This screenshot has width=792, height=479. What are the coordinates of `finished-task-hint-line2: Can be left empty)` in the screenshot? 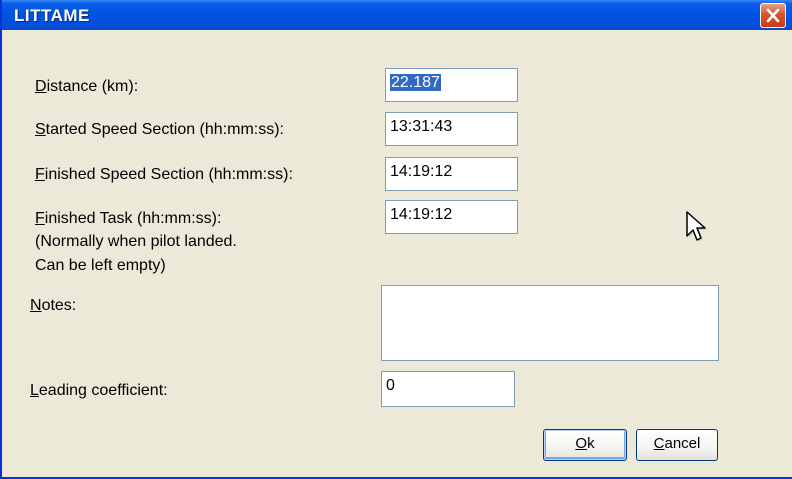 It's located at (100, 265).